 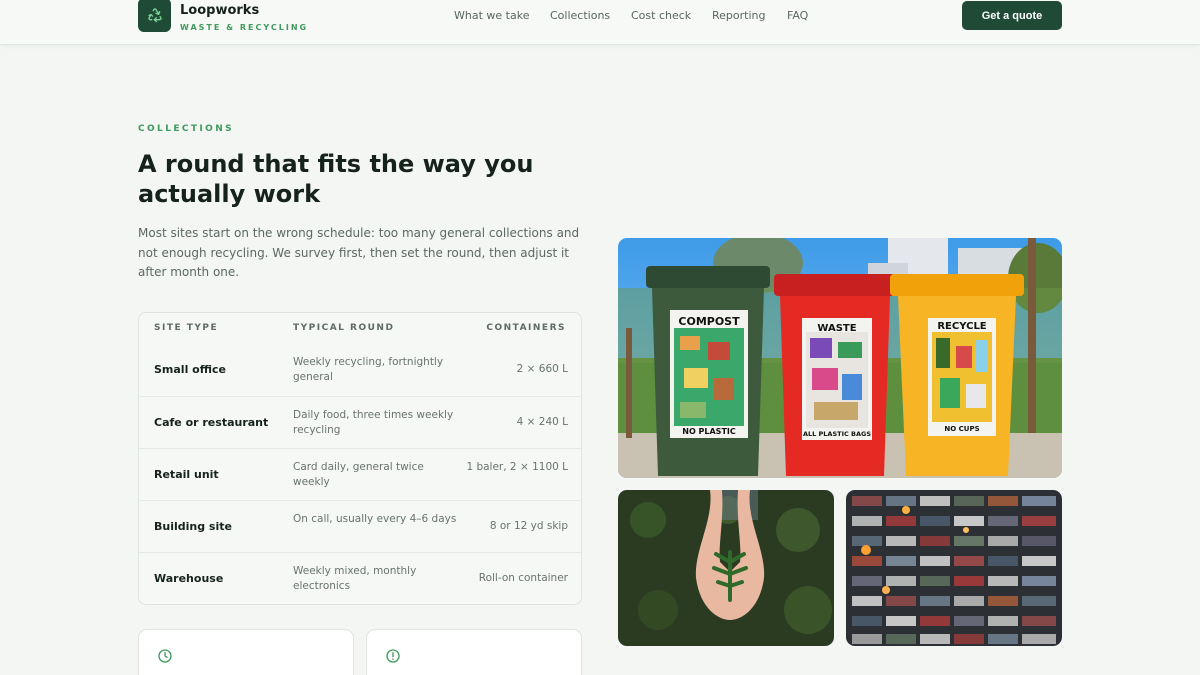 What do you see at coordinates (523, 578) in the screenshot?
I see `containers-cell: Roll-on container` at bounding box center [523, 578].